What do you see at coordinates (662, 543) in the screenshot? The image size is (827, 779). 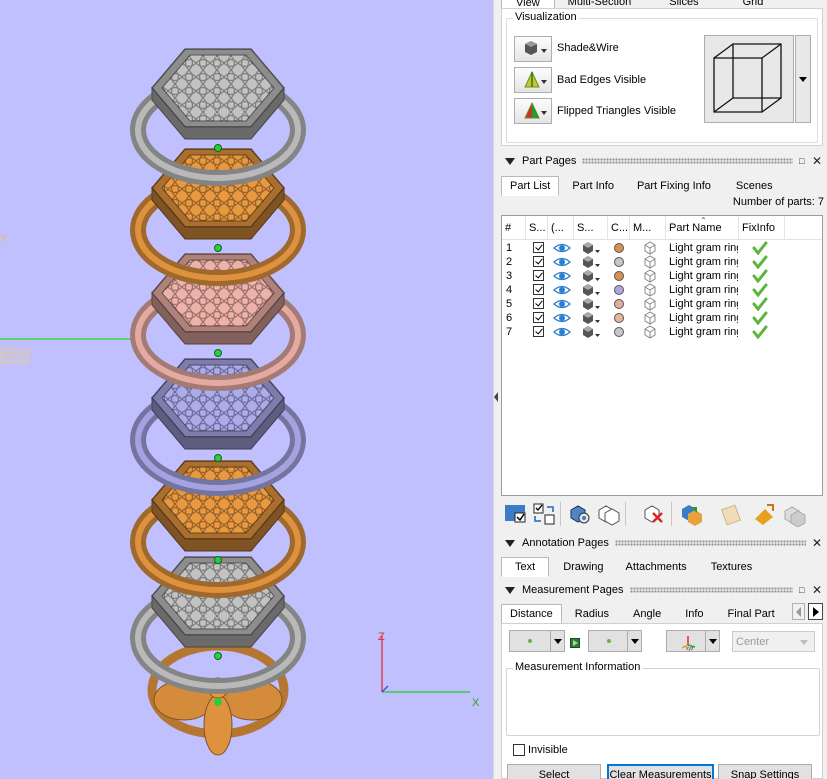 I see `annotation-pages-header: Annotation Pages ✕` at bounding box center [662, 543].